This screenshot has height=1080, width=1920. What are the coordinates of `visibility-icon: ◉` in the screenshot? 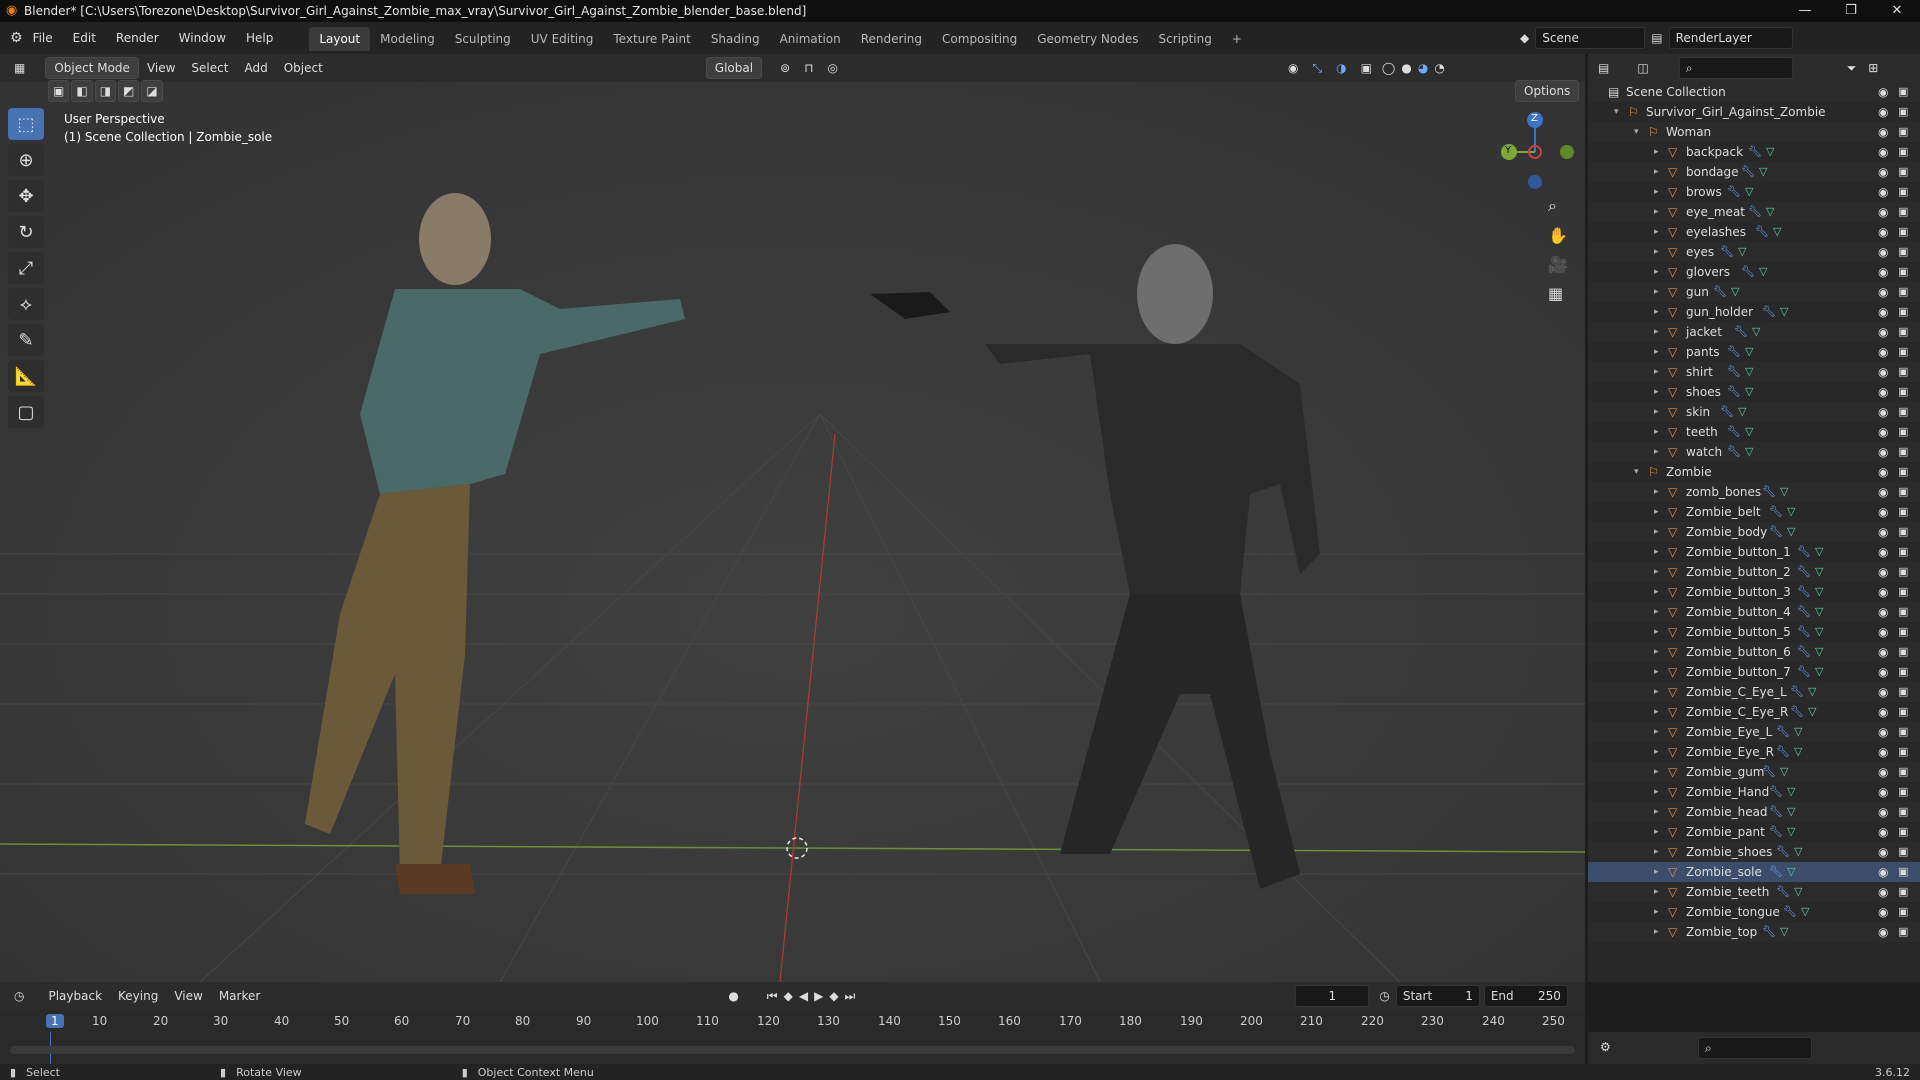 It's located at (1293, 68).